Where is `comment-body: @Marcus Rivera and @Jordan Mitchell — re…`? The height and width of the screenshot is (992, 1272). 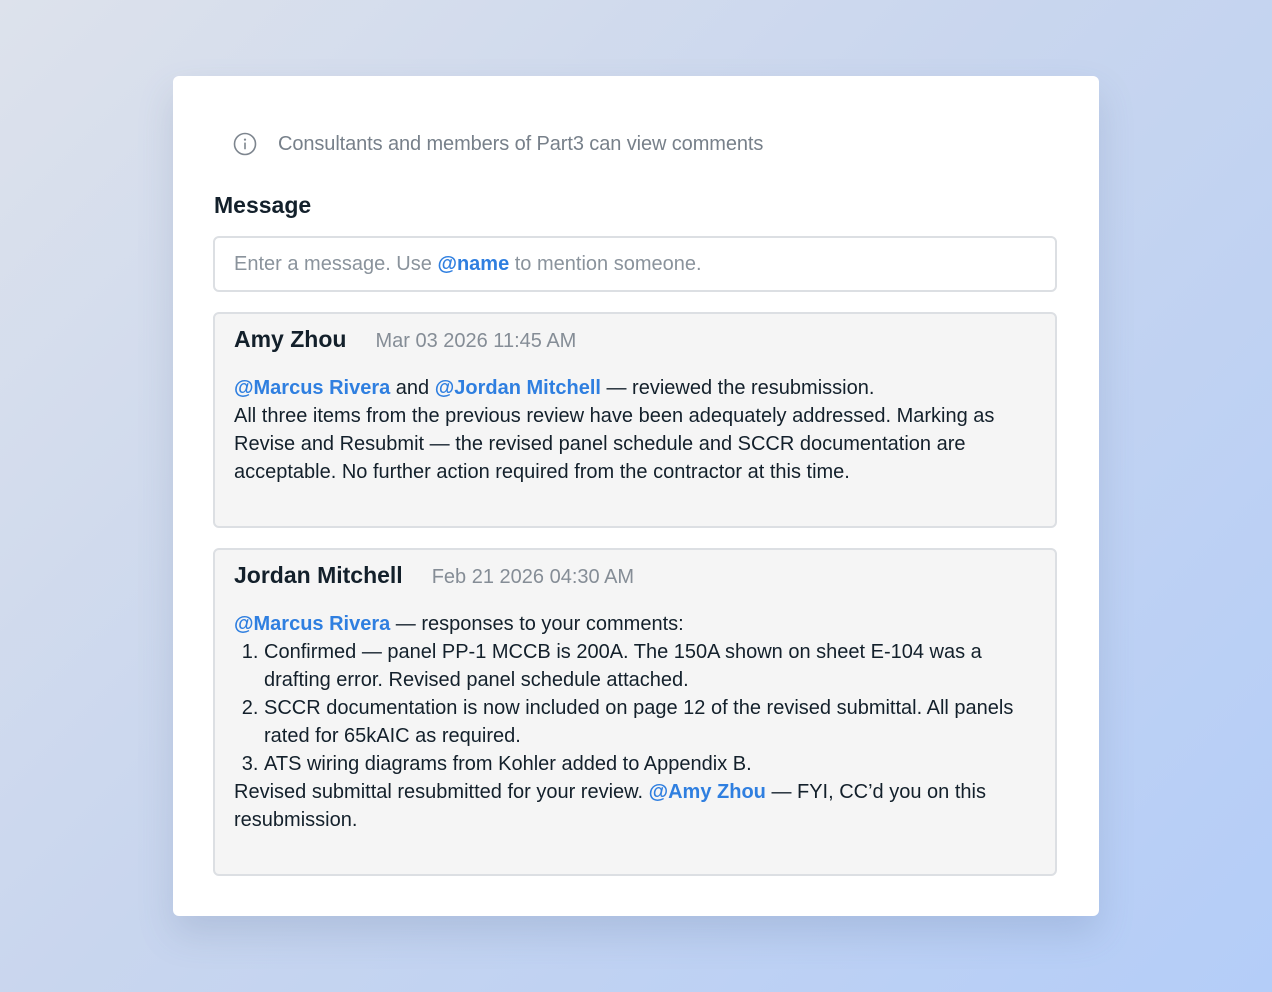
comment-body: @Marcus Rivera and @Jordan Mitchell — re… is located at coordinates (635, 430).